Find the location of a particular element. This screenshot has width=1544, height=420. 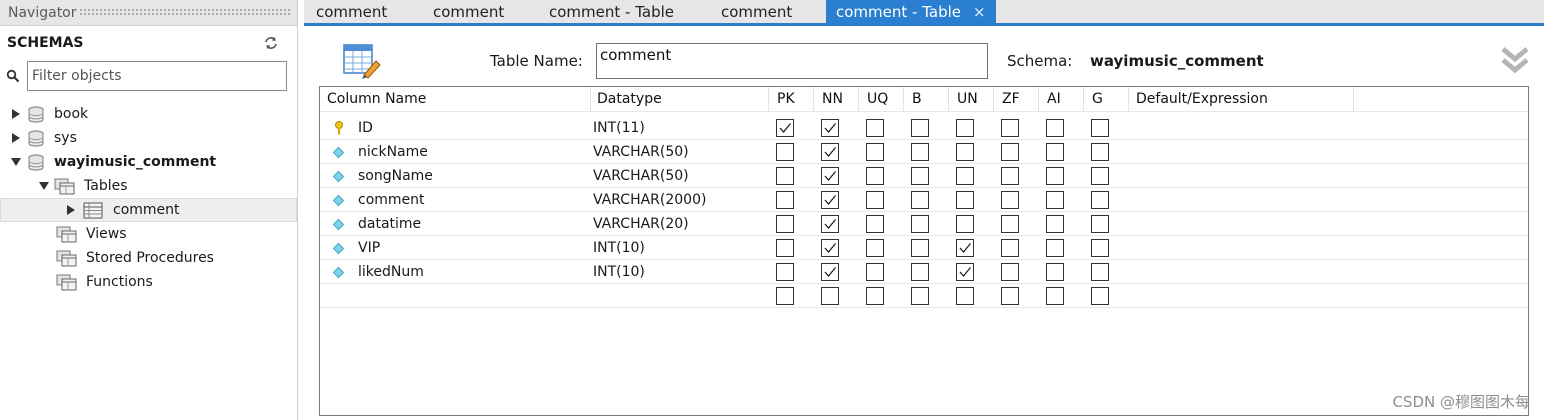

table-row: VIP INT(10) is located at coordinates (924, 248).